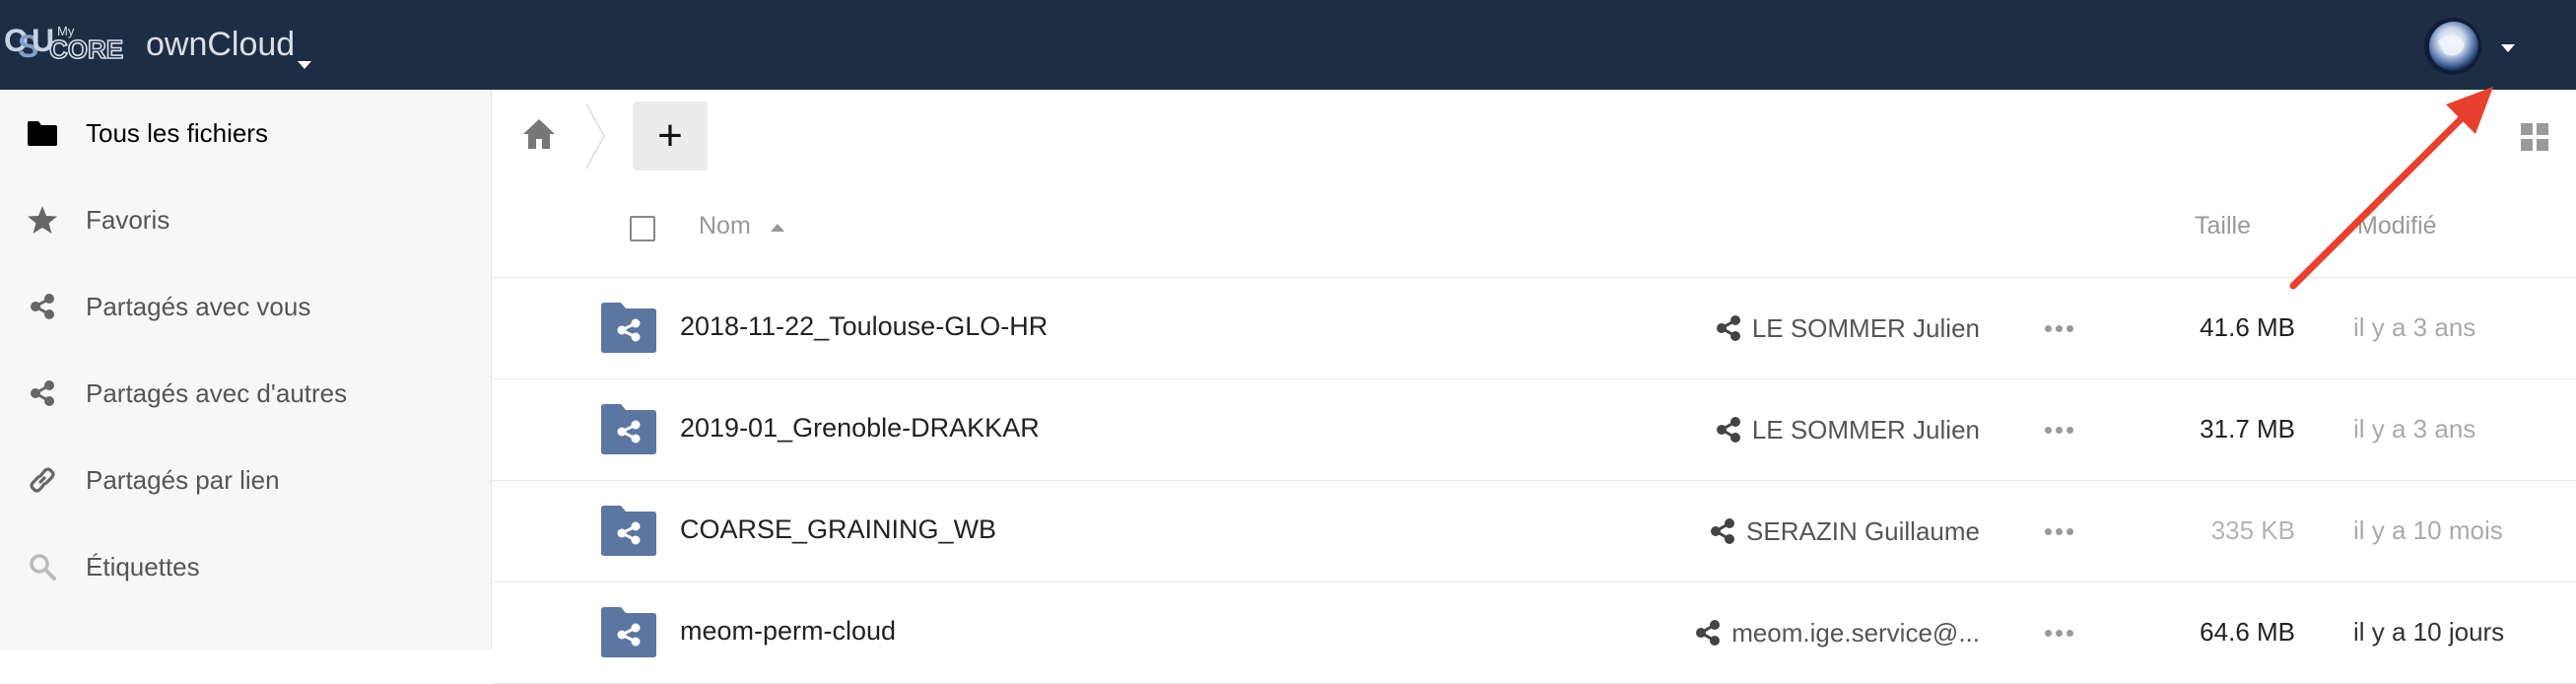  I want to click on sort-ascending-icon, so click(778, 228).